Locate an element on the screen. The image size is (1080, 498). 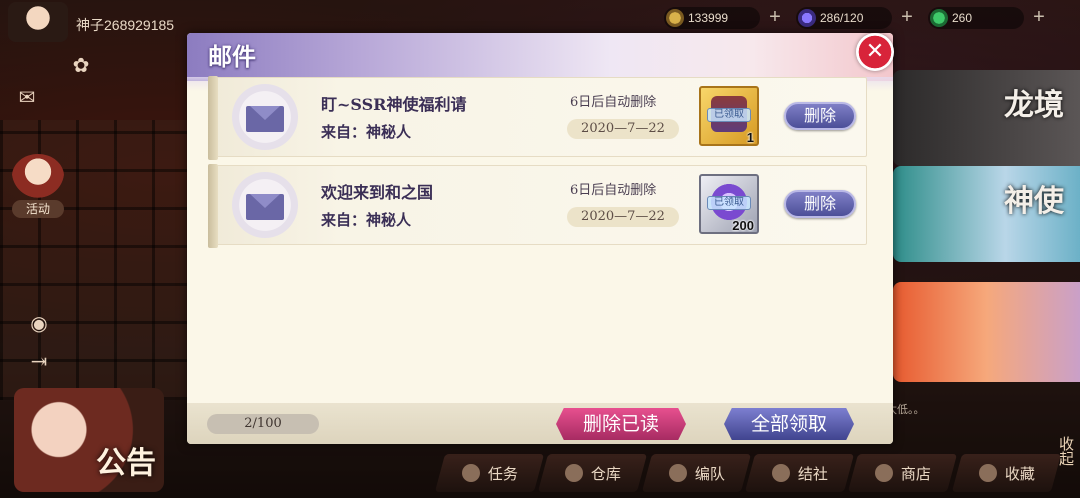
nav-label: 仓库 is located at coordinates (605, 473).